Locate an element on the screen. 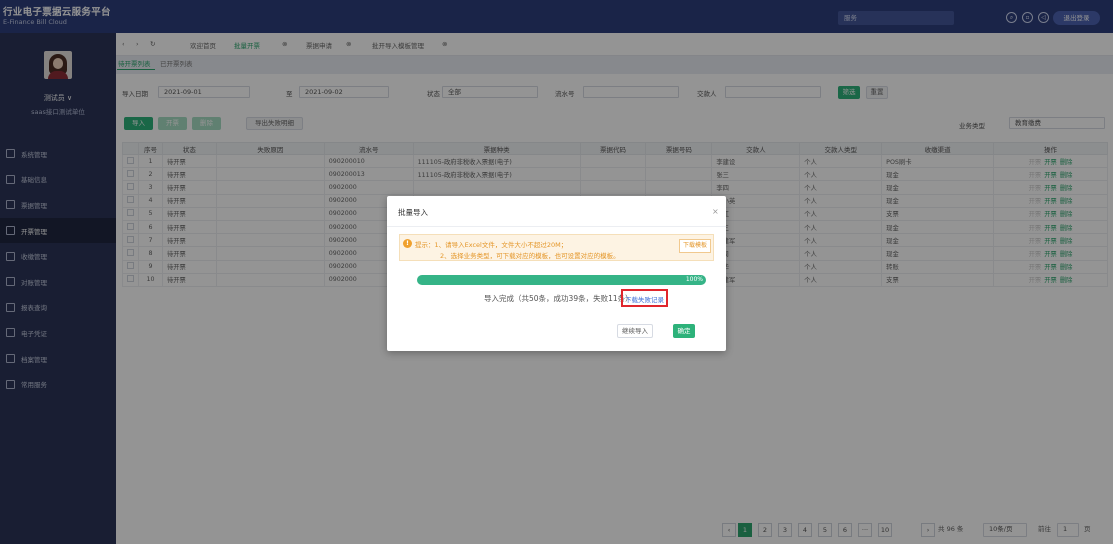 This screenshot has width=1113, height=544. download-template-button: 下载模板 is located at coordinates (695, 246).